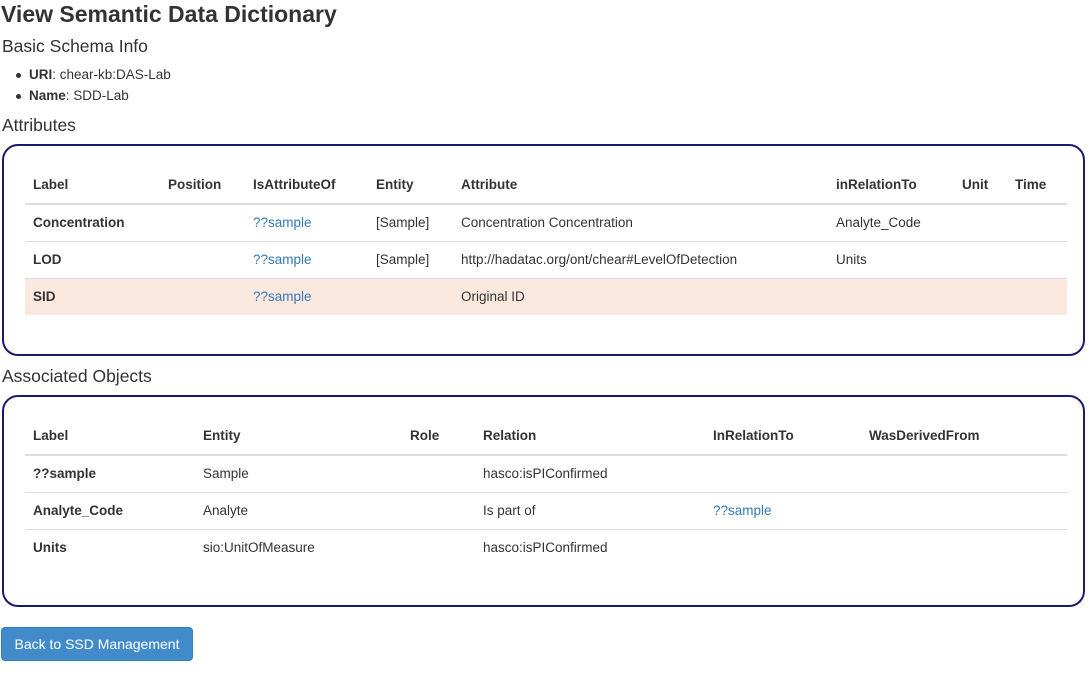  What do you see at coordinates (980, 186) in the screenshot?
I see `col-unit: Unit` at bounding box center [980, 186].